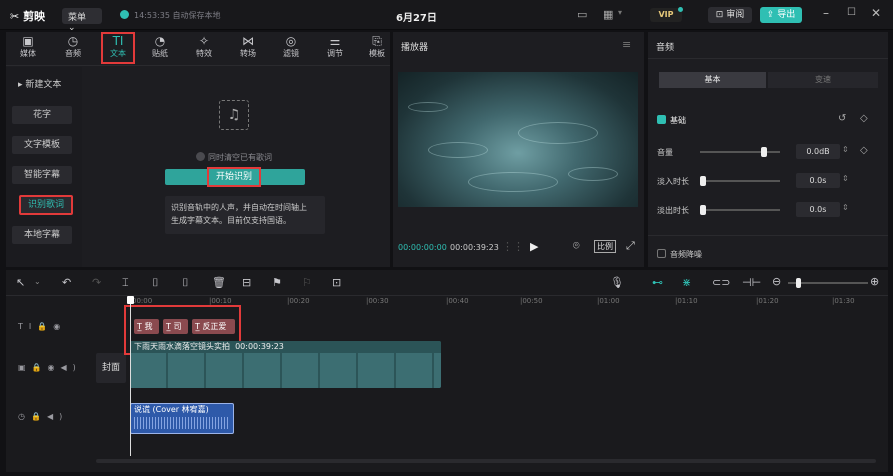 This screenshot has width=893, height=476. I want to click on layout-icon: ▭, so click(582, 14).